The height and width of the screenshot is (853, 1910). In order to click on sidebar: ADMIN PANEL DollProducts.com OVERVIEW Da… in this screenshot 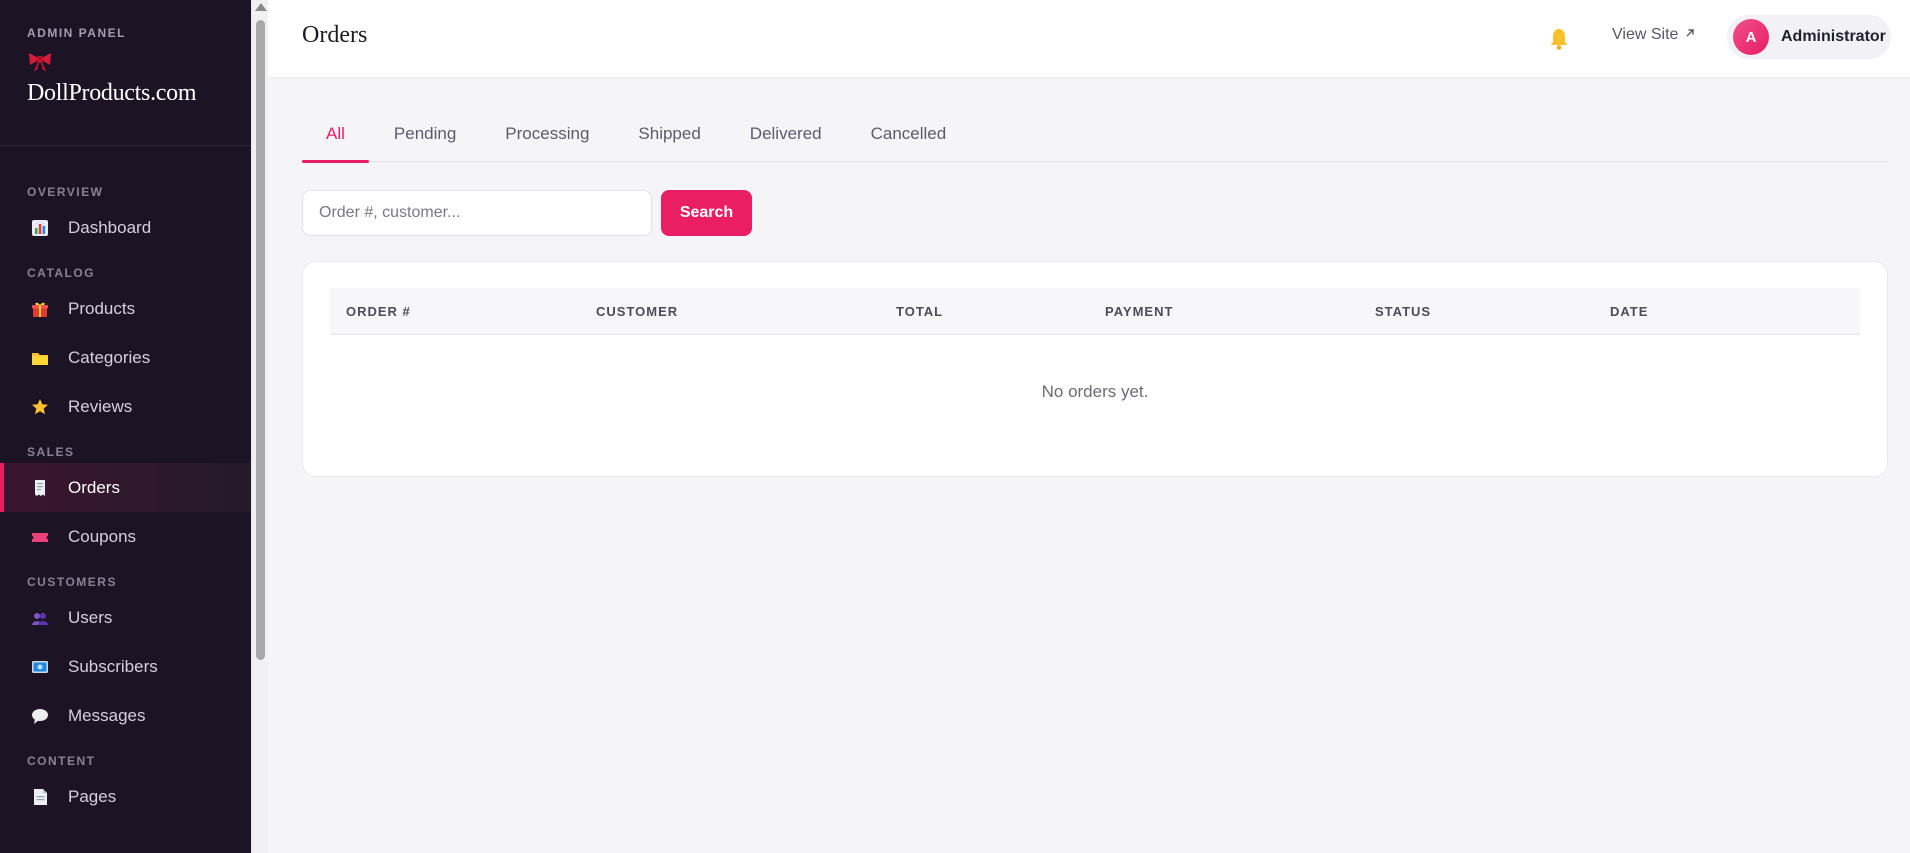, I will do `click(125, 426)`.